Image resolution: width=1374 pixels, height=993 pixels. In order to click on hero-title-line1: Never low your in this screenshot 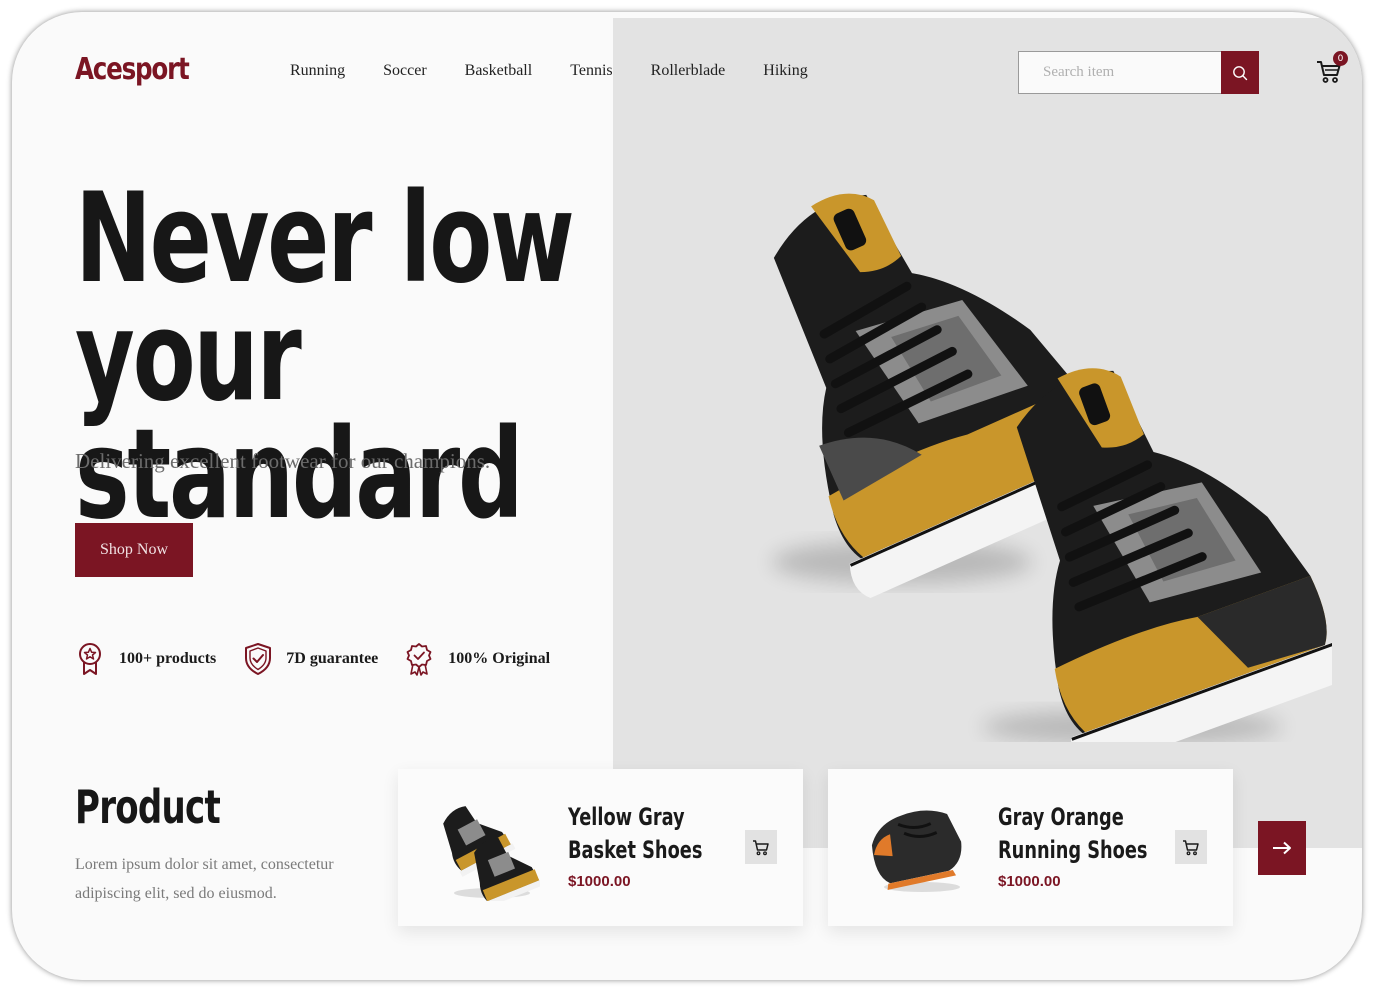, I will do `click(325, 298)`.